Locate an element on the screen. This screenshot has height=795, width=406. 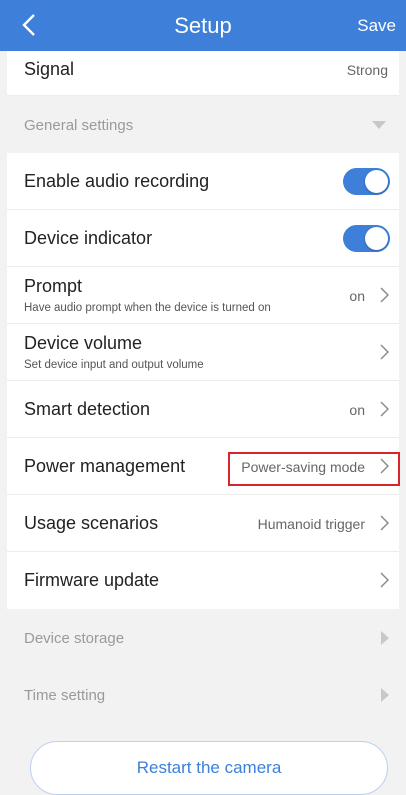
back-button is located at coordinates (29, 25).